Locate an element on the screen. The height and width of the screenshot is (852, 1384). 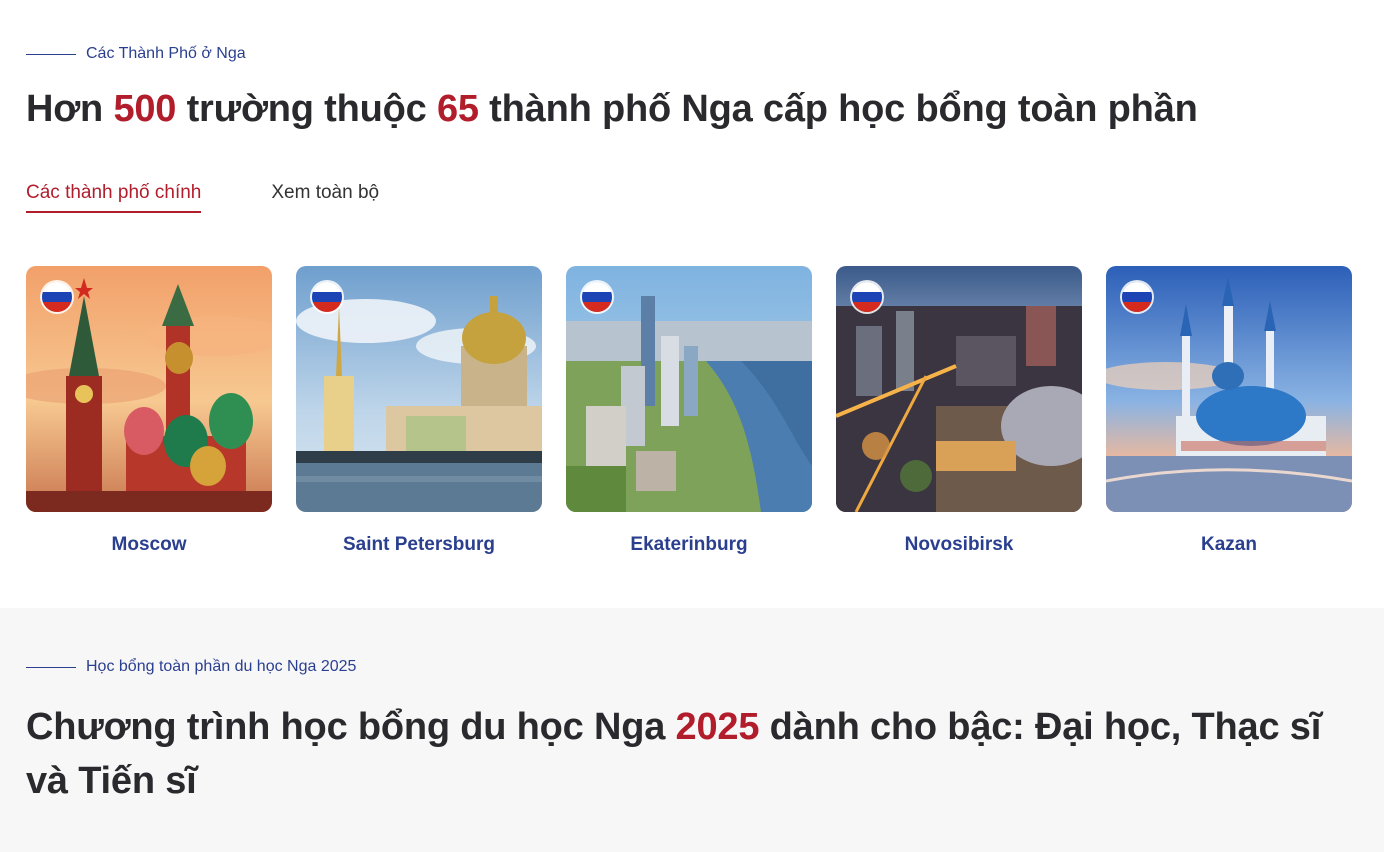
city-card-novosibirsk: Novosibirsk is located at coordinates (959, 411).